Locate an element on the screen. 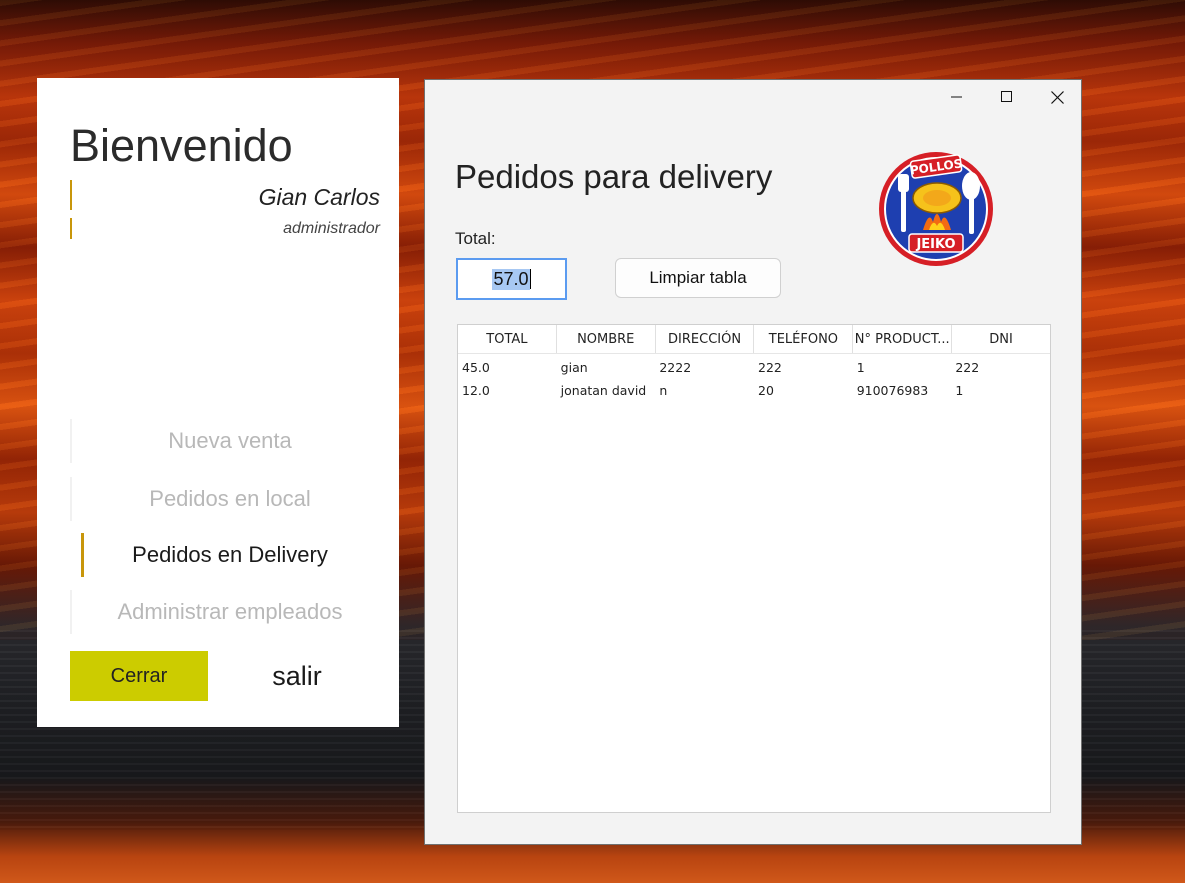  table-cell: jonatan david is located at coordinates (603, 390).